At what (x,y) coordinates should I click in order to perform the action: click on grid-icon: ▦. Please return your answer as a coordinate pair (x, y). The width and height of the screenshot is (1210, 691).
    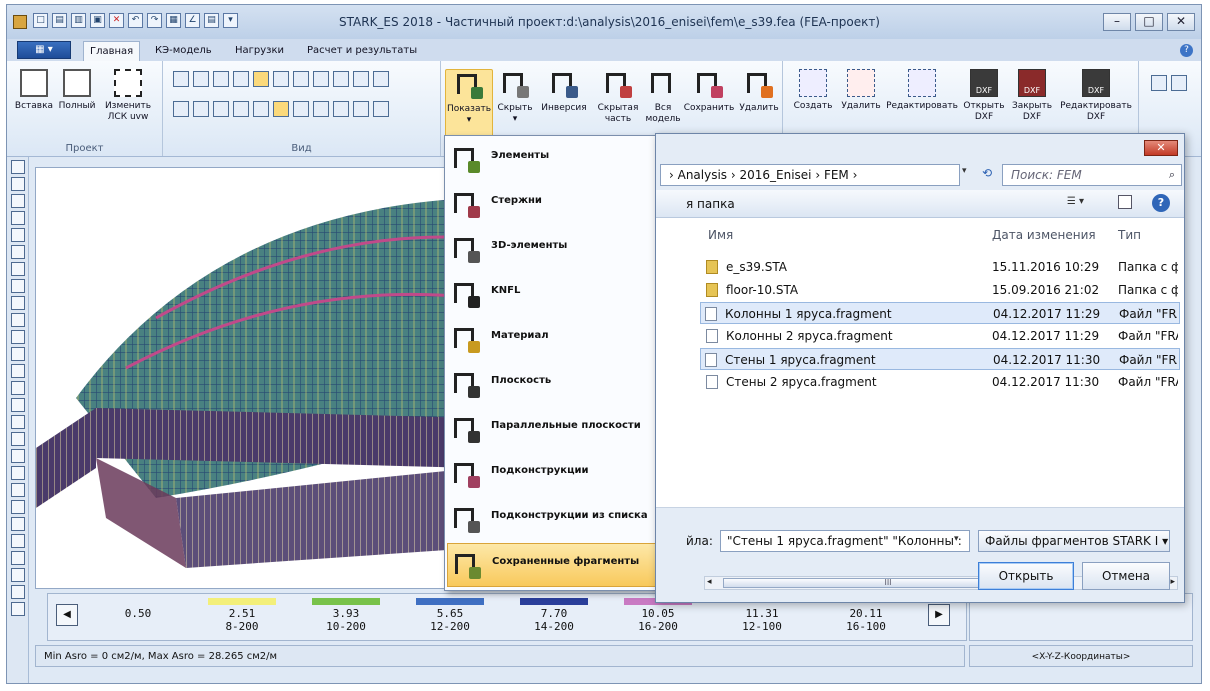
    Looking at the image, I should click on (173, 20).